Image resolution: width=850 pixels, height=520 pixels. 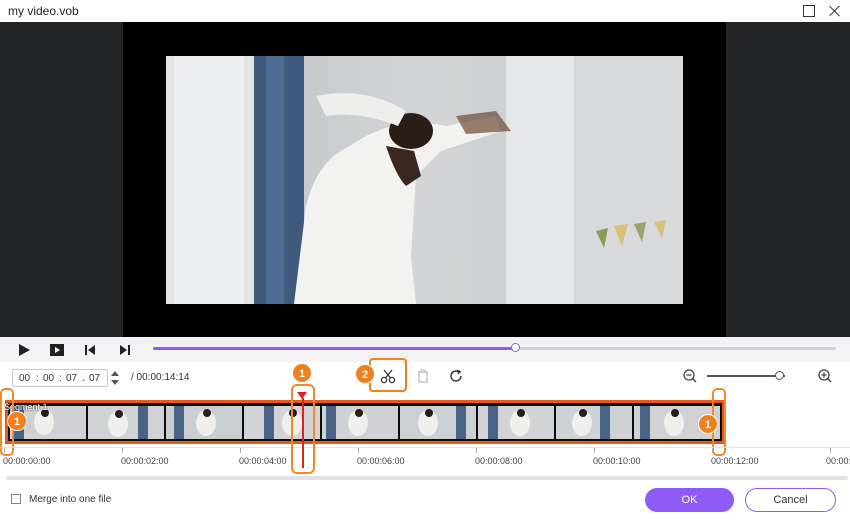 What do you see at coordinates (94, 378) in the screenshot?
I see `time-frames: 07` at bounding box center [94, 378].